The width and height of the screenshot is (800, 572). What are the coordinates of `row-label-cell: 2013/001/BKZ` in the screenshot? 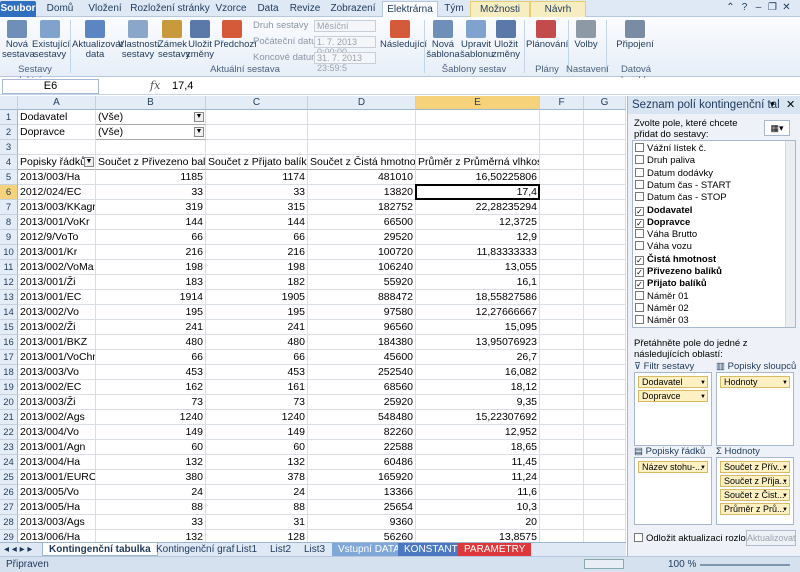 It's located at (57, 342).